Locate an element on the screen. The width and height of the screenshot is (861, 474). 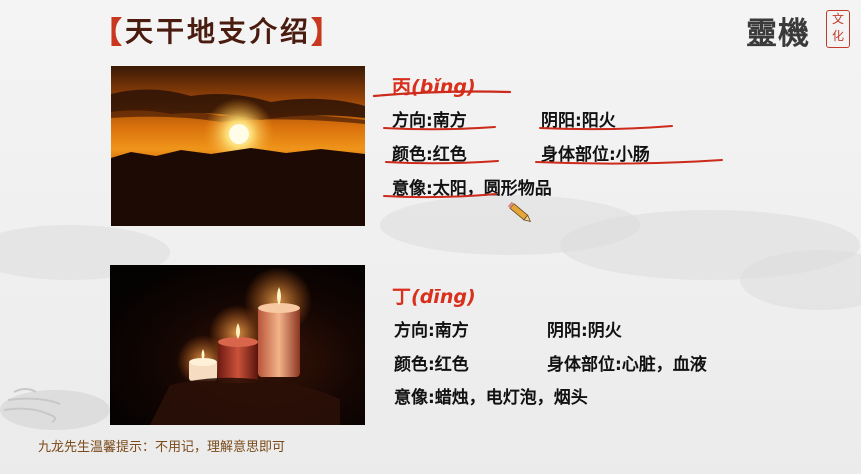
title-bracket-right: 】 is located at coordinates (328, 33).